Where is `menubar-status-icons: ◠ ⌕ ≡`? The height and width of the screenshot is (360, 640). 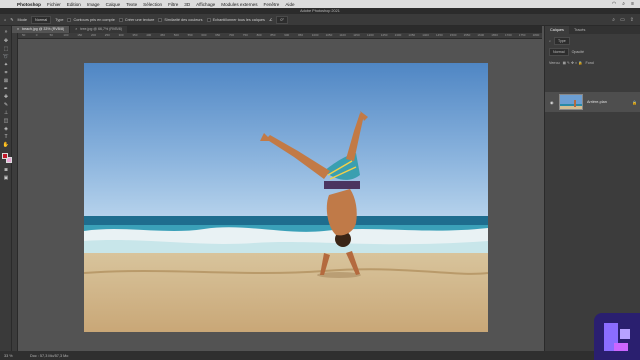 menubar-status-icons: ◠ ⌕ ≡ is located at coordinates (623, 4).